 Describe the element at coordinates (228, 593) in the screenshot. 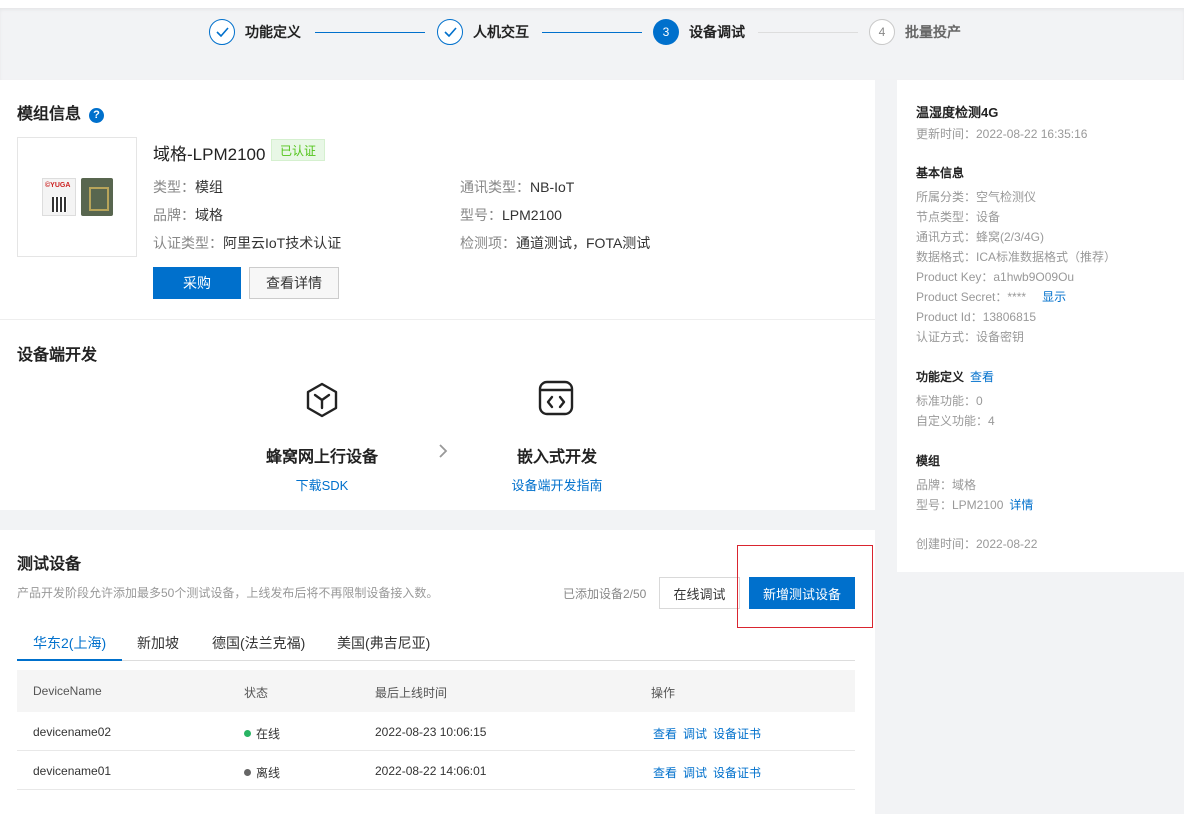

I see `test-devices-desc: 产品开发阶段允许添加最多50个测试设备，上线发布后将不再限制设备接入数。` at that location.